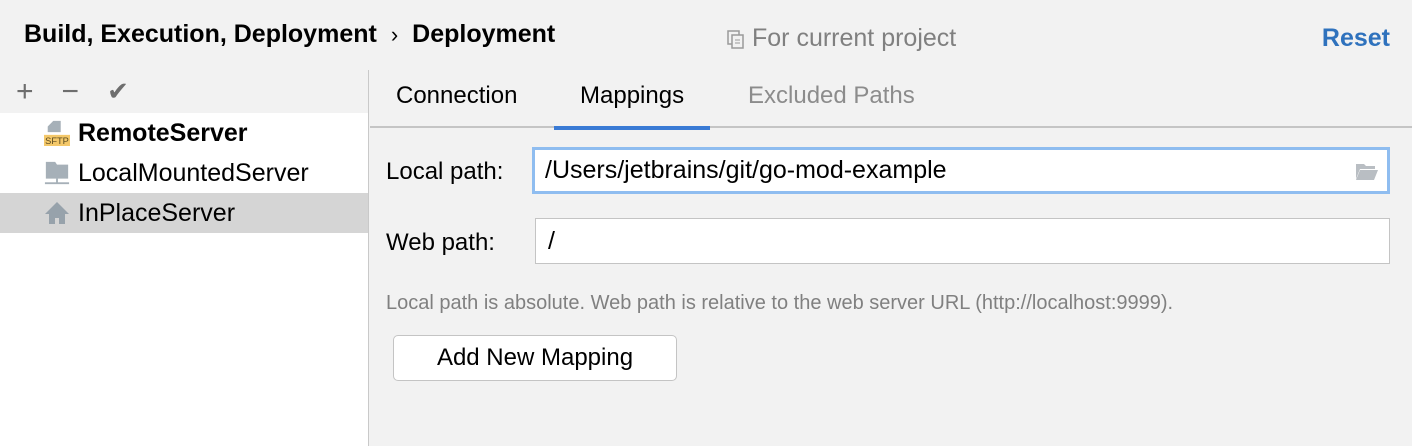  I want to click on project-scope-icon, so click(735, 39).